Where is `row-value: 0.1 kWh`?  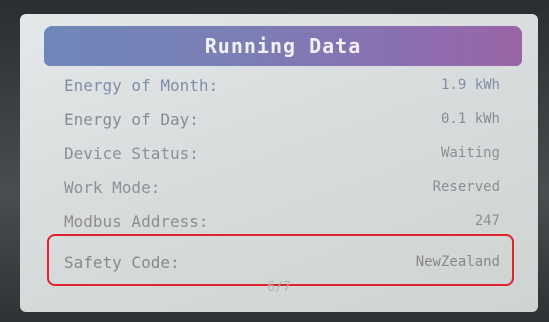
row-value: 0.1 kWh is located at coordinates (470, 119).